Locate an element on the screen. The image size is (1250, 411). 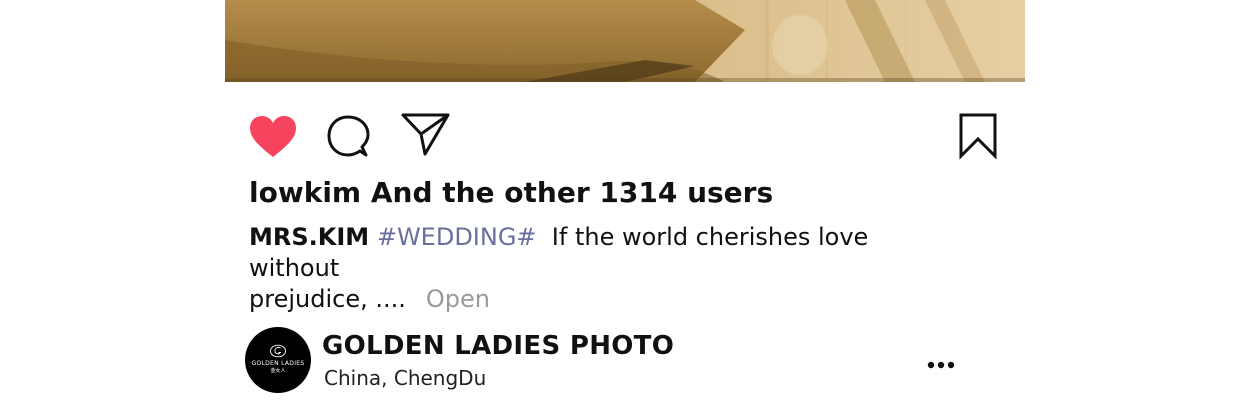
brand-logo-icon is located at coordinates (278, 351).